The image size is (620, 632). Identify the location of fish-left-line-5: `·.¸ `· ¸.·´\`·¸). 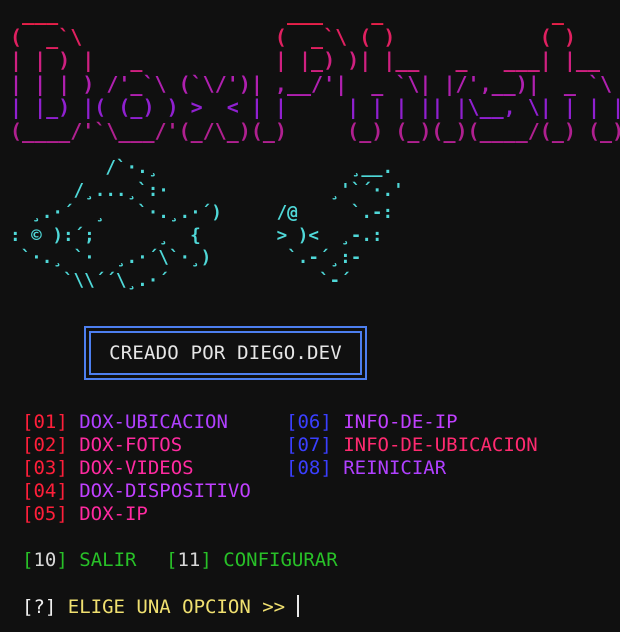
(111, 258).